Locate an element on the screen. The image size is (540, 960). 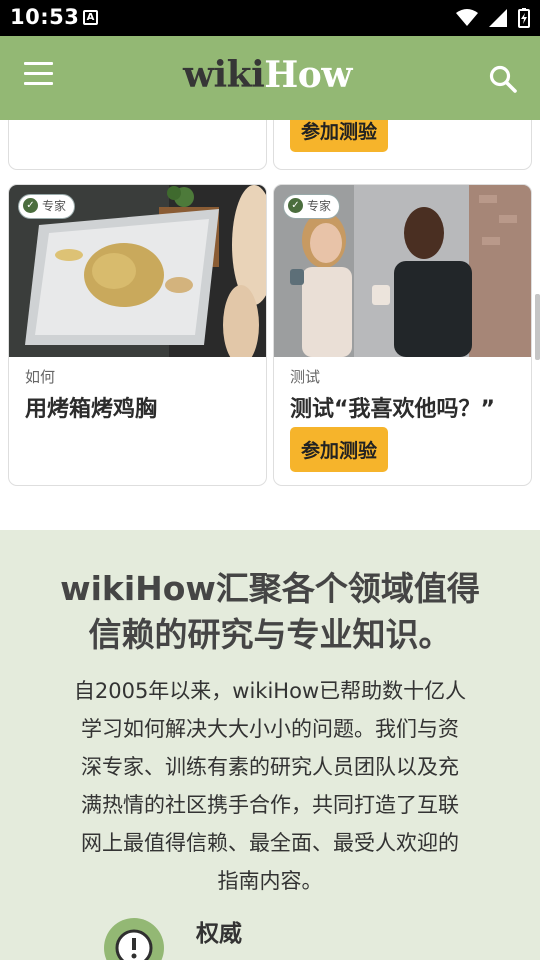
card-title: 用烤箱烤鸡胸 is located at coordinates (91, 409).